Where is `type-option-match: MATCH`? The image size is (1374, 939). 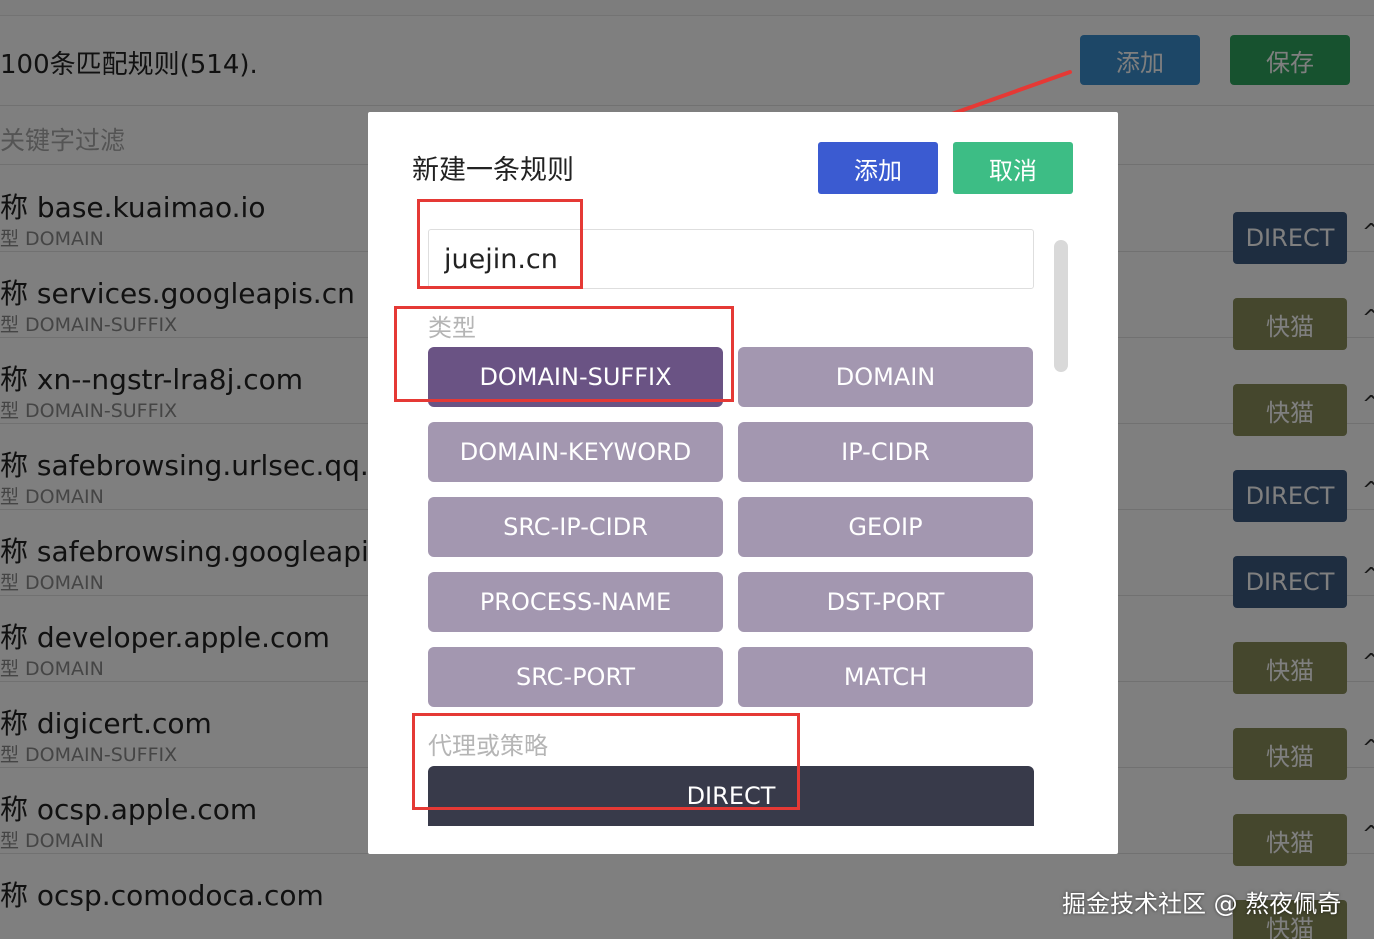
type-option-match: MATCH is located at coordinates (885, 677).